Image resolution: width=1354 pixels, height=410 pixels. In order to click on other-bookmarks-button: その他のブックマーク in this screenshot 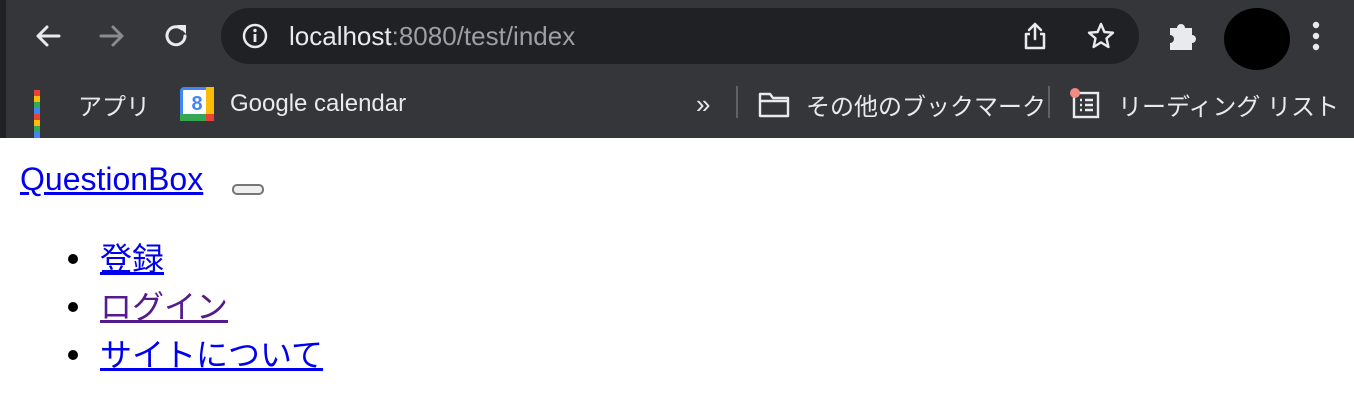, I will do `click(902, 104)`.